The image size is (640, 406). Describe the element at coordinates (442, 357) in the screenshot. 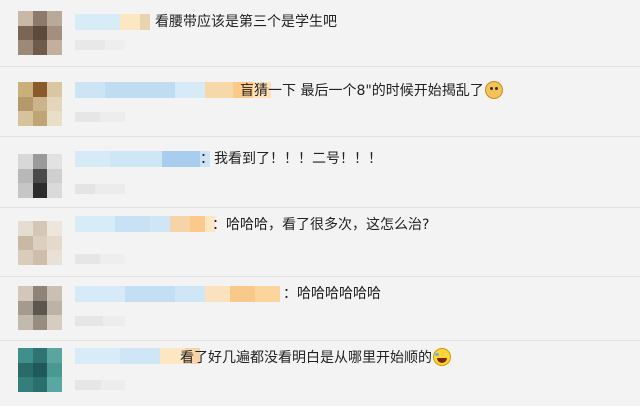

I see `laughing-tears-icon` at that location.